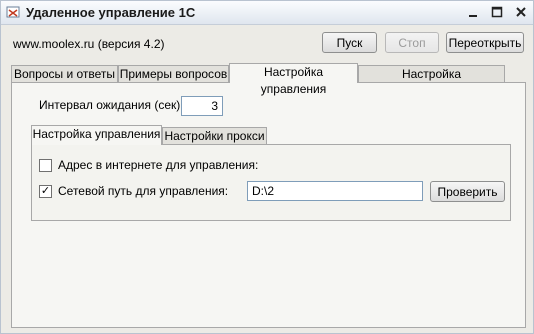 Image resolution: width=534 pixels, height=334 pixels. What do you see at coordinates (111, 12) in the screenshot?
I see `window-title: Удаленное управление 1С` at bounding box center [111, 12].